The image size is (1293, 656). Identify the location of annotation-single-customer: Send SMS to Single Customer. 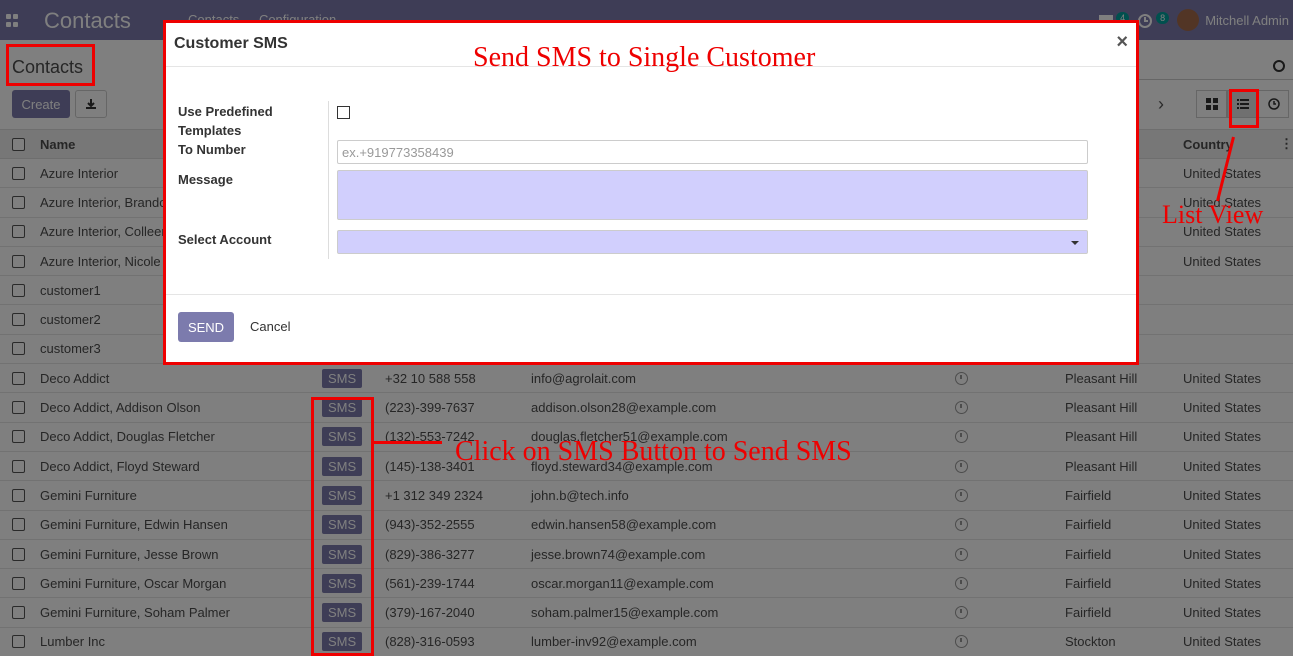
(644, 57).